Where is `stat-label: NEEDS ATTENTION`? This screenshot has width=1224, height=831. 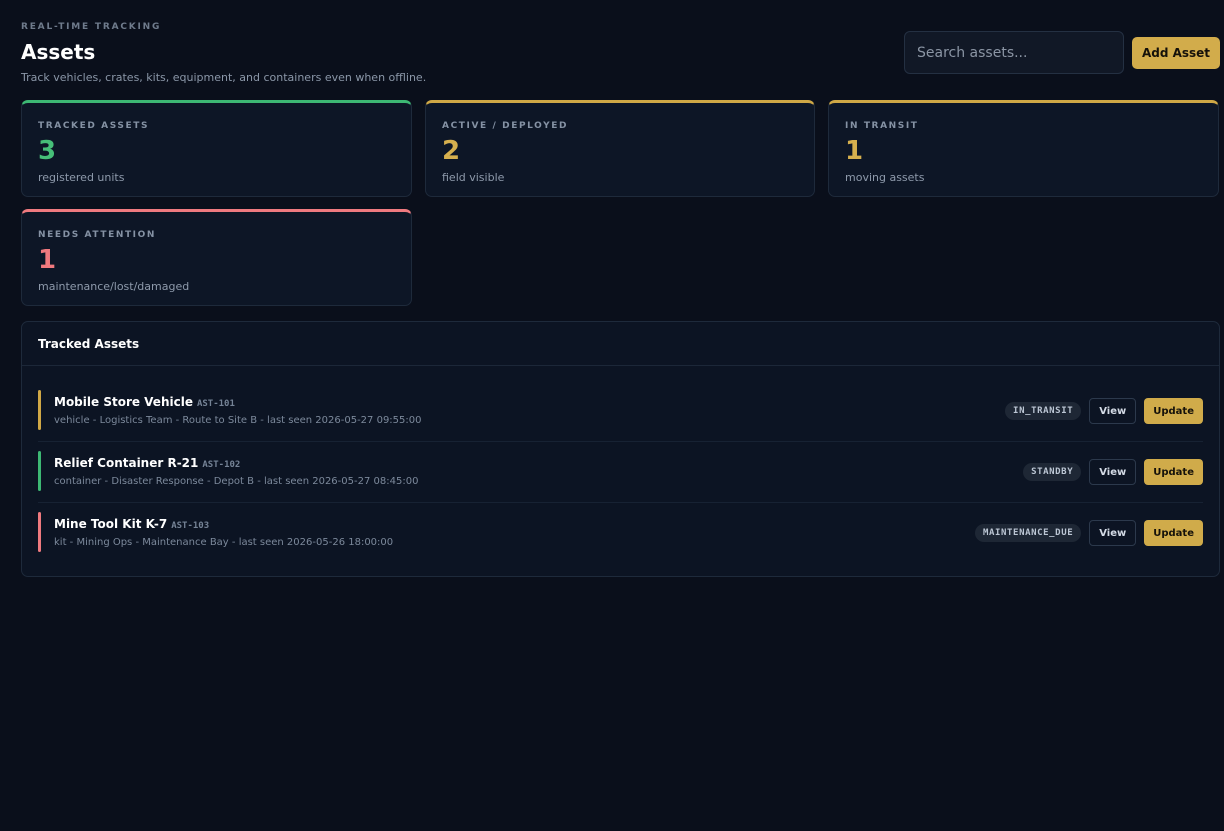
stat-label: NEEDS ATTENTION is located at coordinates (97, 235).